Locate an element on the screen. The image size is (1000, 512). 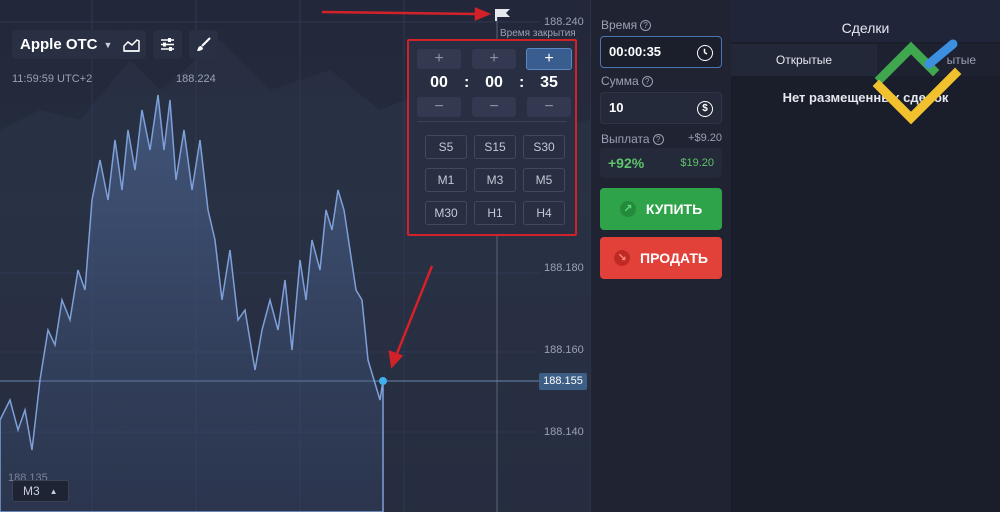
caret-up-icon: ▲ is located at coordinates (53, 491).